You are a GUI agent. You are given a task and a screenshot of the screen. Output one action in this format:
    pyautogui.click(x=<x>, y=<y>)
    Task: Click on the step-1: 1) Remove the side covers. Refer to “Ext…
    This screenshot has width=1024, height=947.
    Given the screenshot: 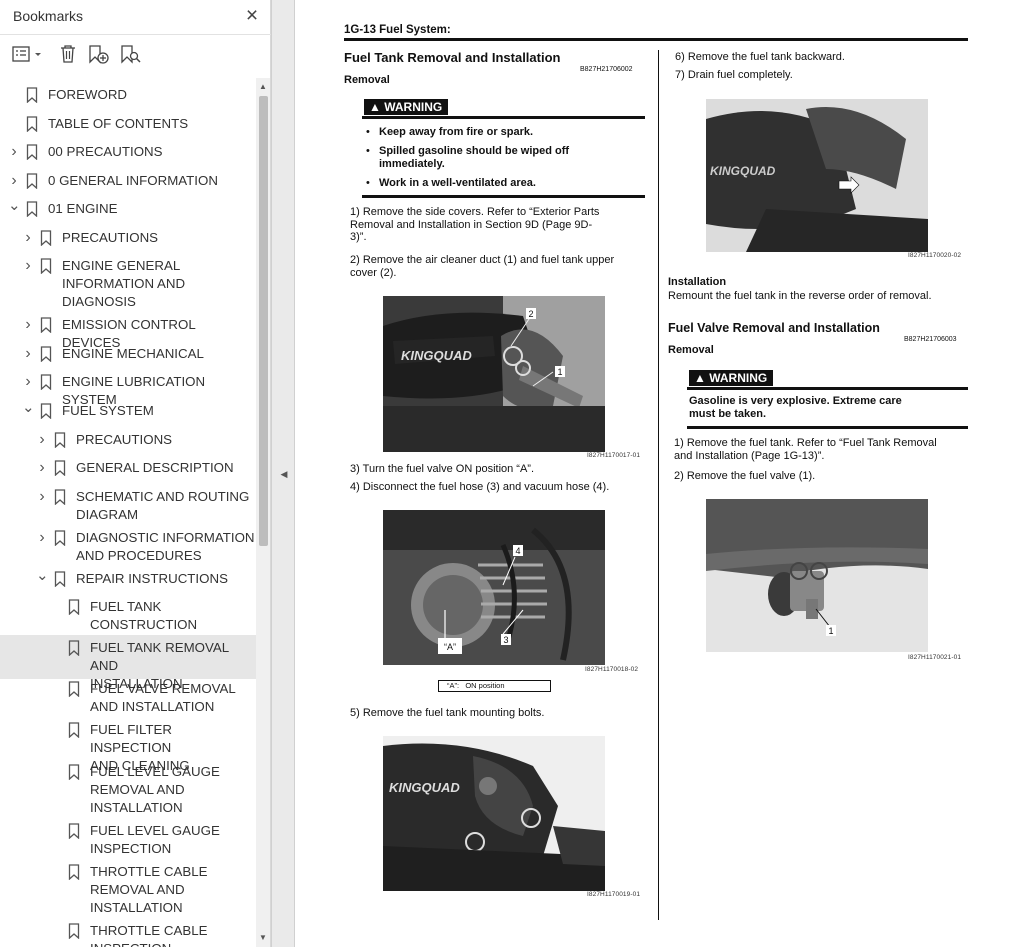 What is the action you would take?
    pyautogui.click(x=475, y=224)
    